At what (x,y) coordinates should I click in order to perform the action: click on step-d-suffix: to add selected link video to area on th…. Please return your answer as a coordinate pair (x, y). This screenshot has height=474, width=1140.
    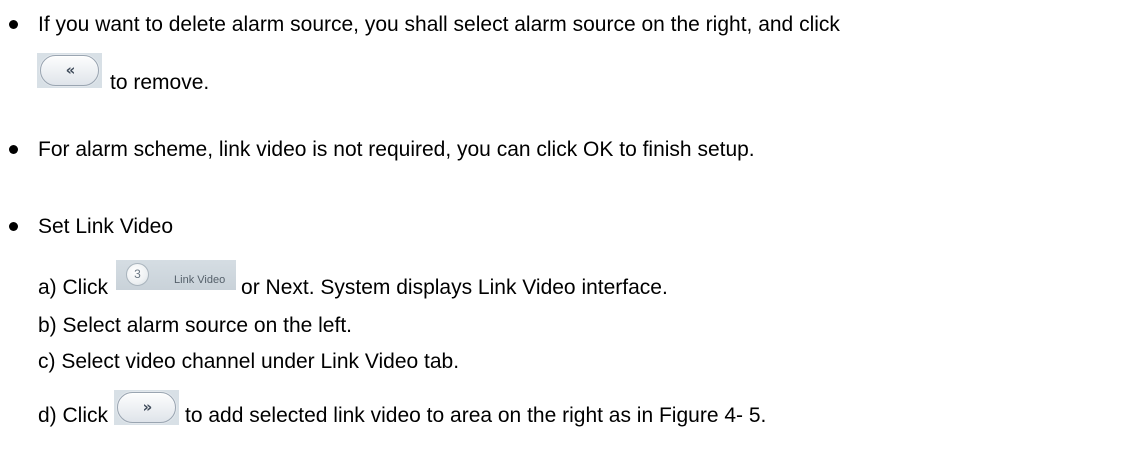
    Looking at the image, I should click on (476, 415).